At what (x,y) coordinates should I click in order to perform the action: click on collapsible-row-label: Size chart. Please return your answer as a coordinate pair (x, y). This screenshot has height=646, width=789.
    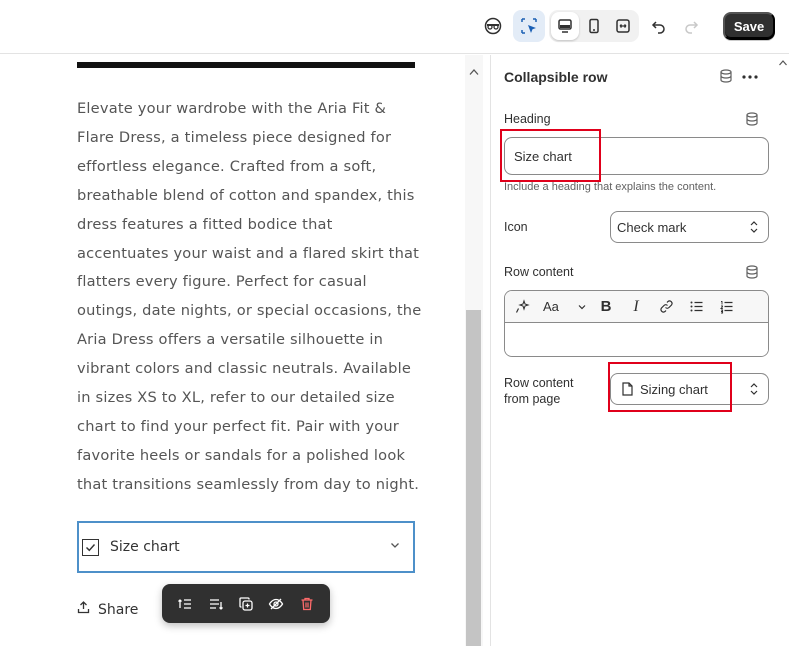
    Looking at the image, I should click on (145, 547).